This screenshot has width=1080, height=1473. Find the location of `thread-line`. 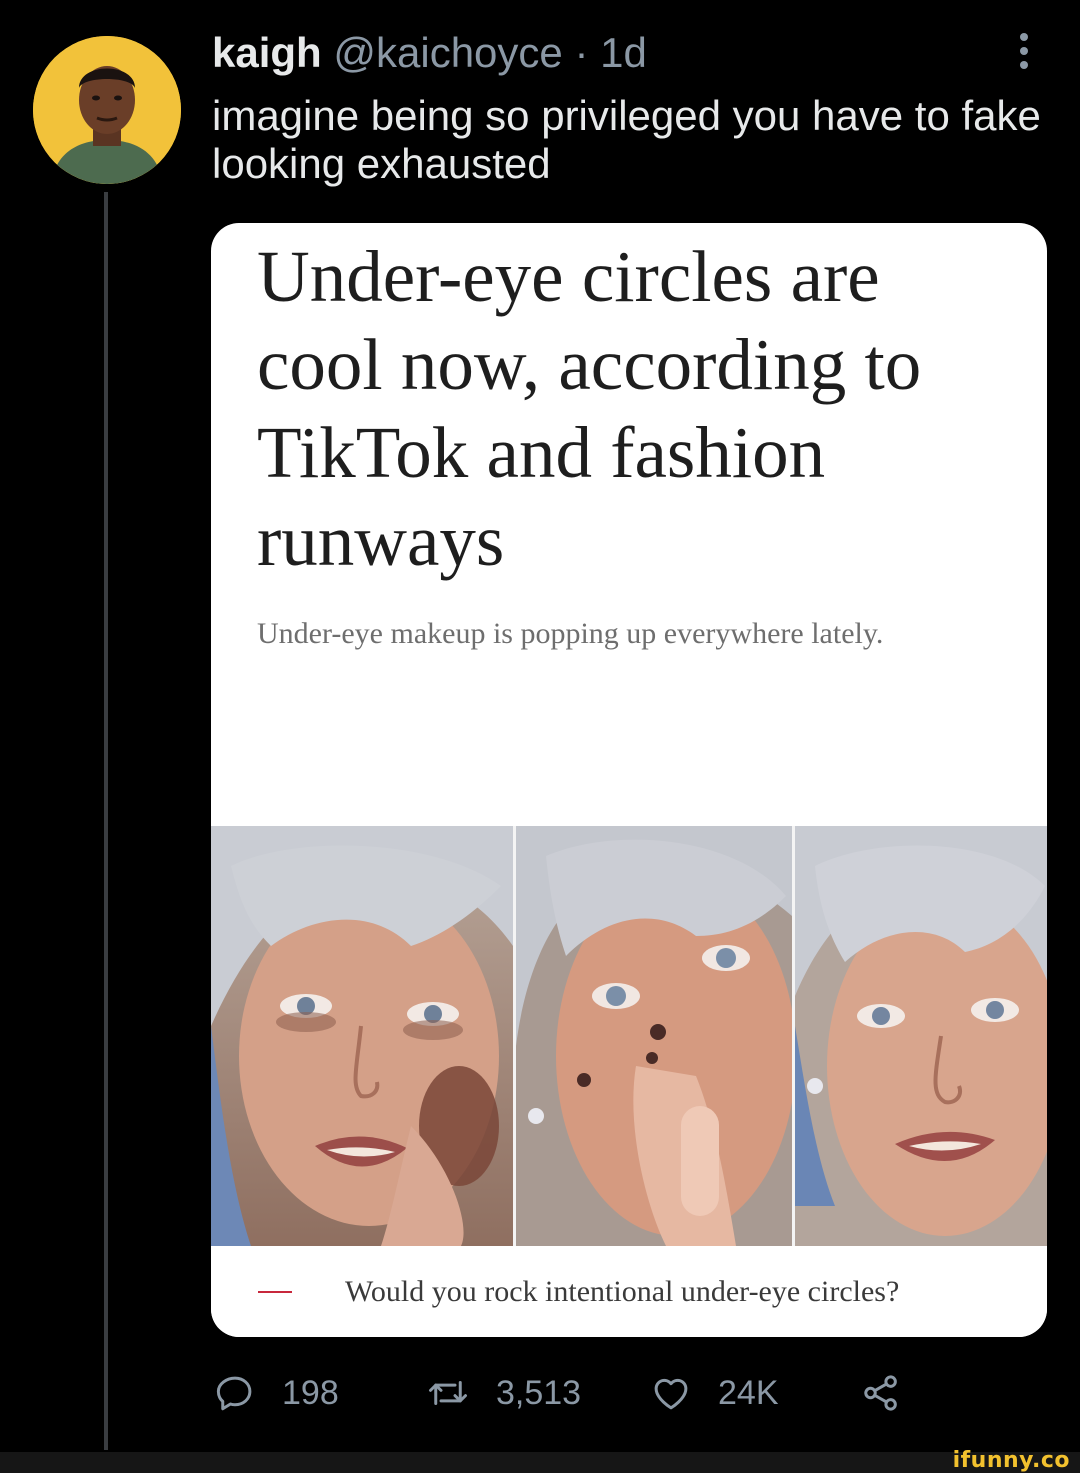

thread-line is located at coordinates (106, 821).